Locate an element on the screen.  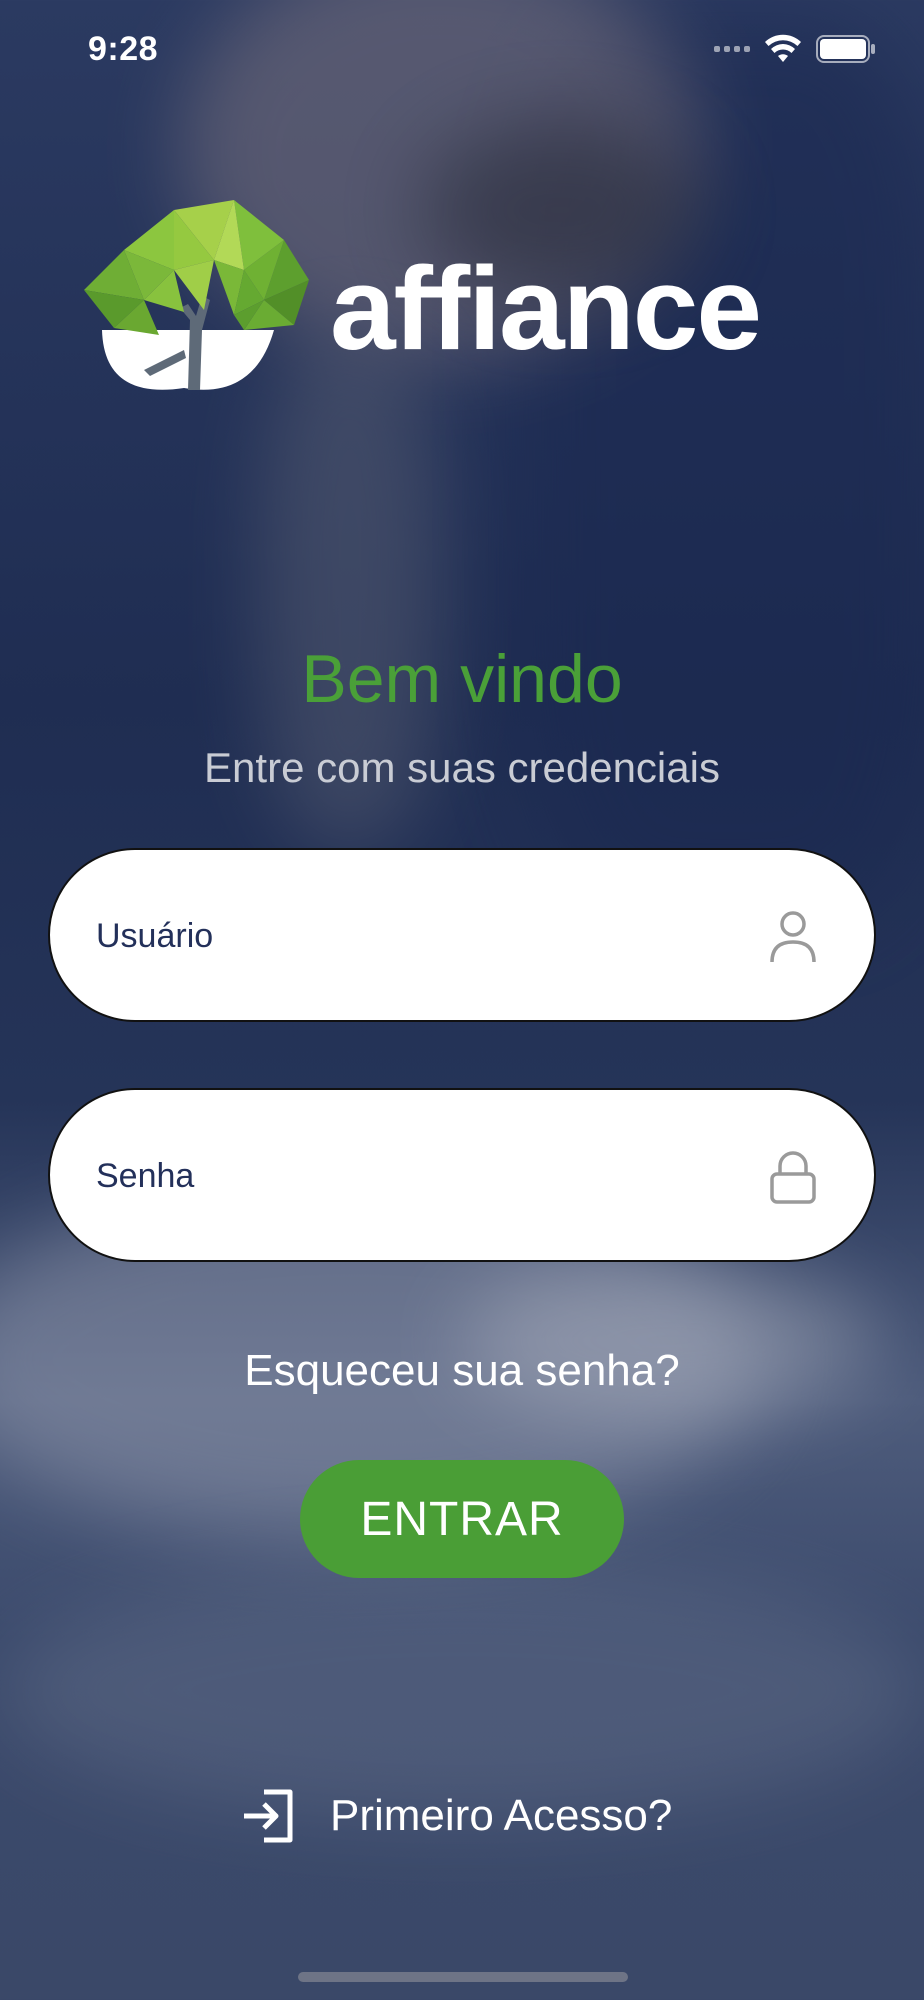
battery-icon is located at coordinates (845, 49).